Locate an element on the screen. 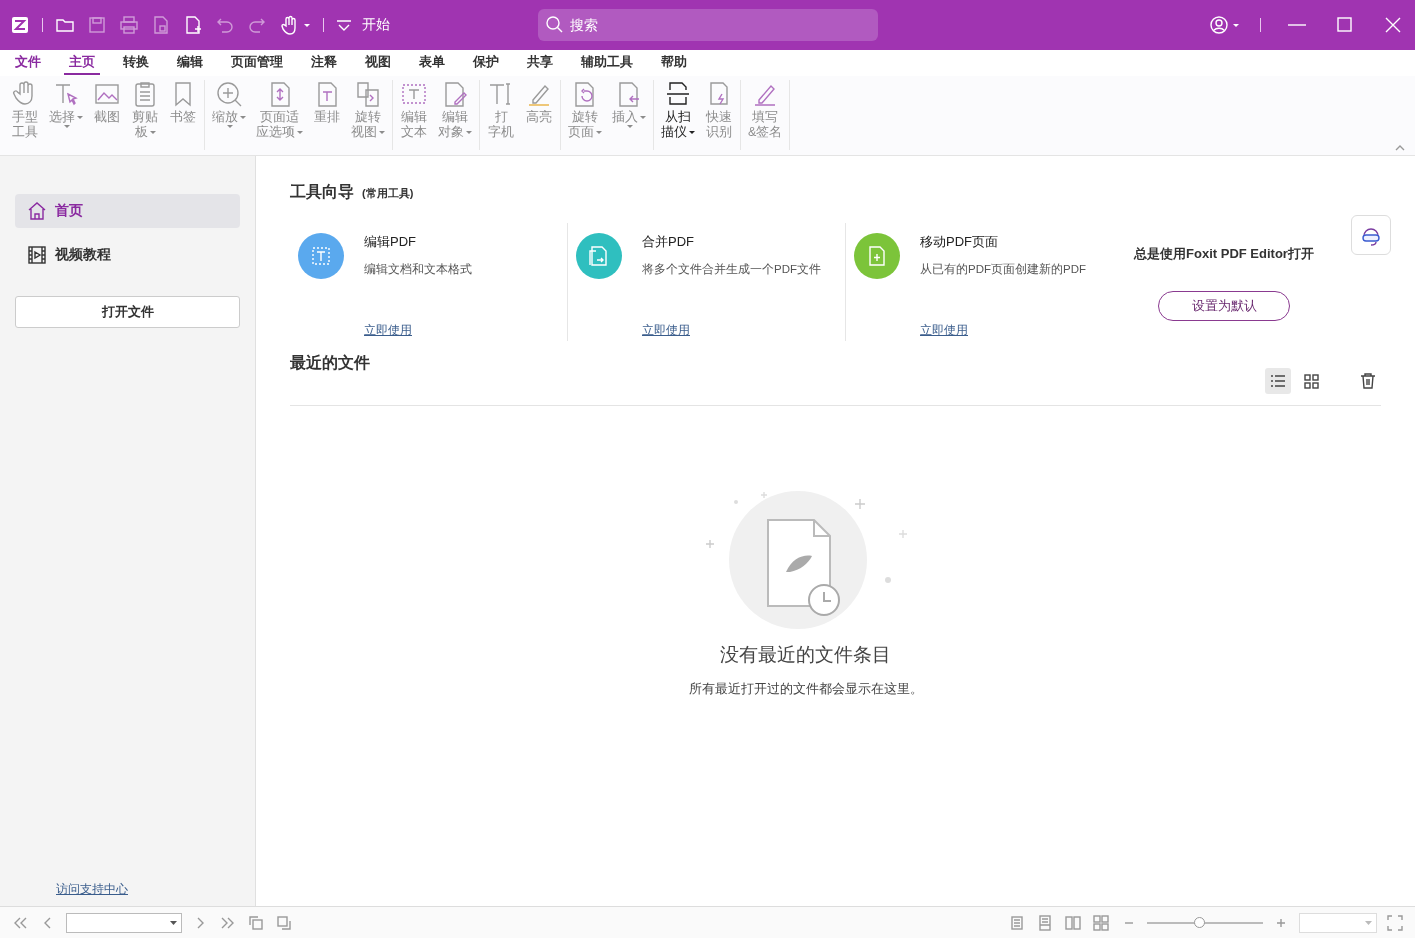 The width and height of the screenshot is (1415, 938). menu-tab: 表单 is located at coordinates (432, 63).